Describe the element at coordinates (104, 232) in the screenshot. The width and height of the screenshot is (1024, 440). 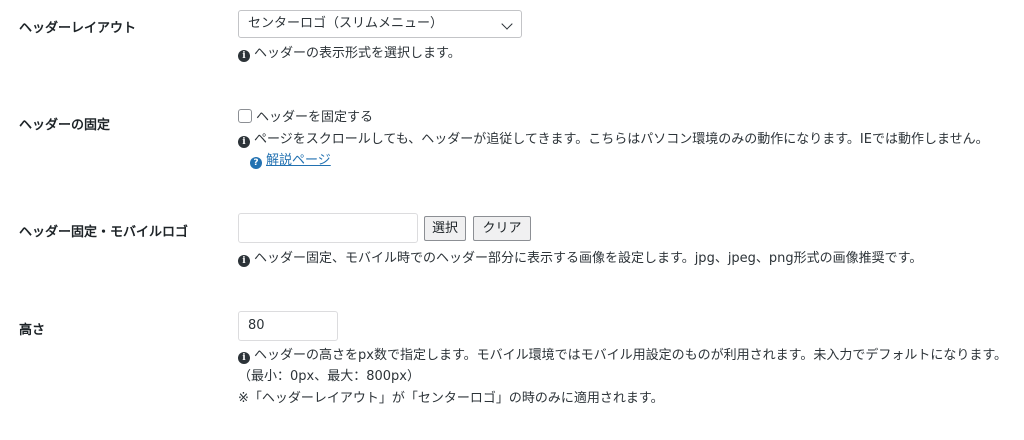
I see `fixed-mobile-logo-label: ヘッダー固定・モバイルロゴ` at that location.